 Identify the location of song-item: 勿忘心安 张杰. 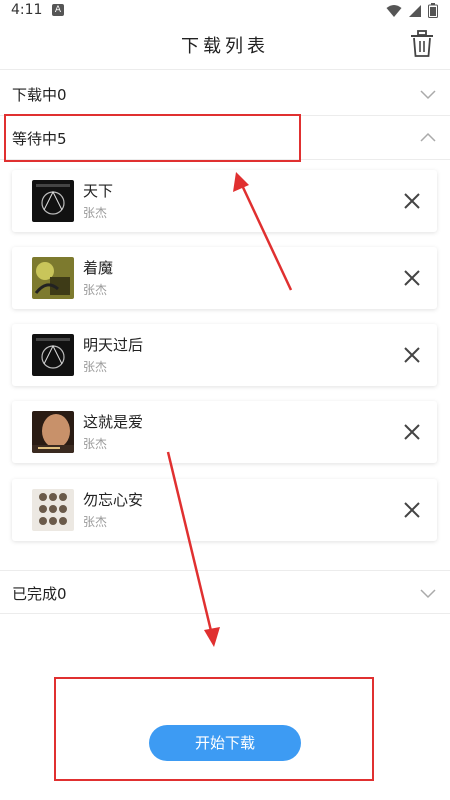
(224, 510).